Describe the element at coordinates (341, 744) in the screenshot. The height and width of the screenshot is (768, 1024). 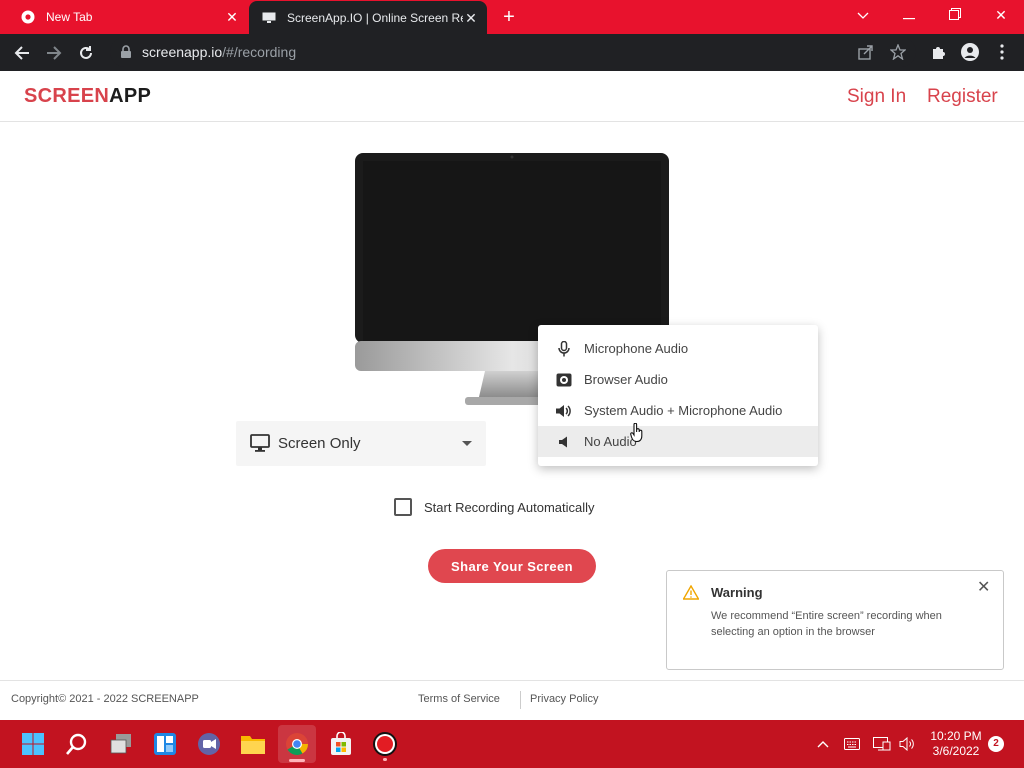
I see `microsoft-store-icon` at that location.